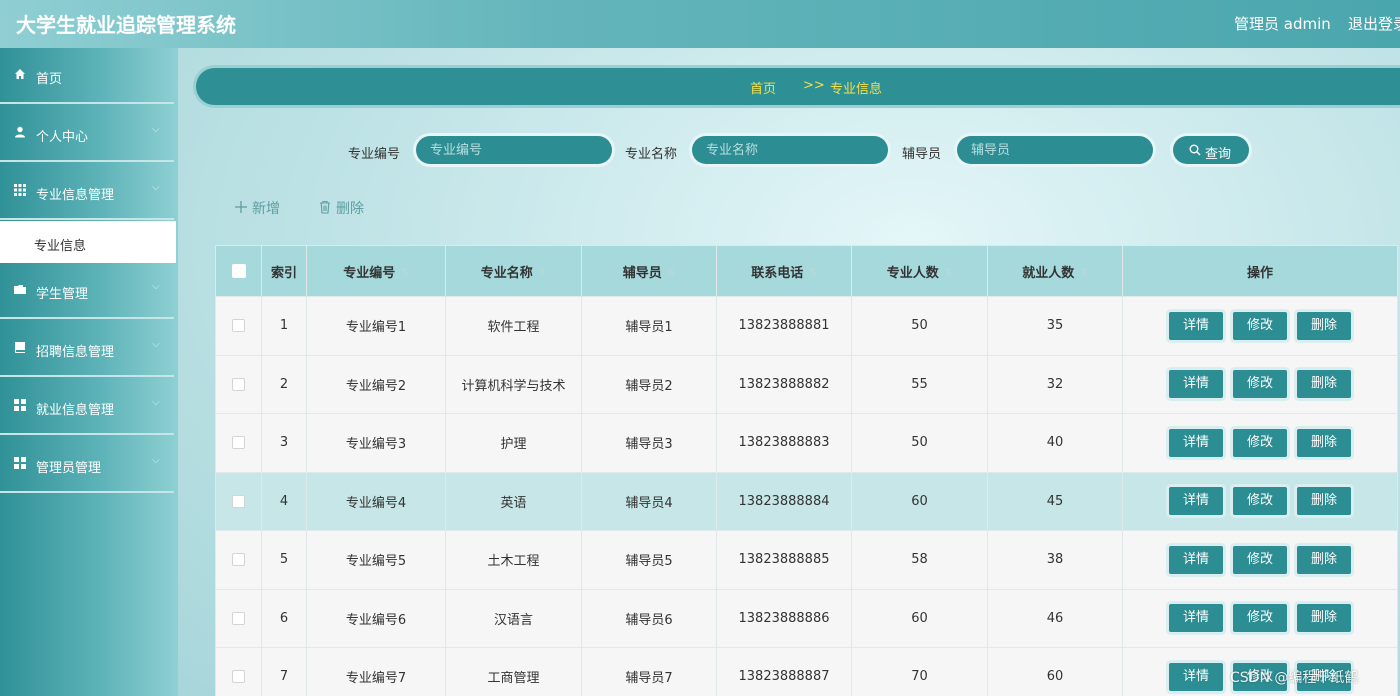  Describe the element at coordinates (798, 86) in the screenshot. I see `breadcrumb: 首页 >> 专业信息` at that location.